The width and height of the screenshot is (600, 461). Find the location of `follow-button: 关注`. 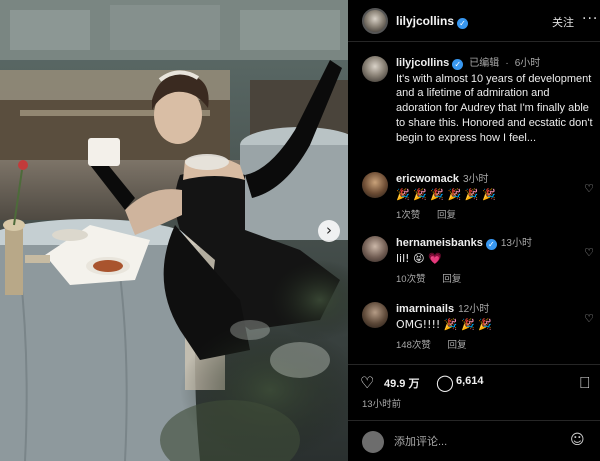

follow-button: 关注 is located at coordinates (563, 22).